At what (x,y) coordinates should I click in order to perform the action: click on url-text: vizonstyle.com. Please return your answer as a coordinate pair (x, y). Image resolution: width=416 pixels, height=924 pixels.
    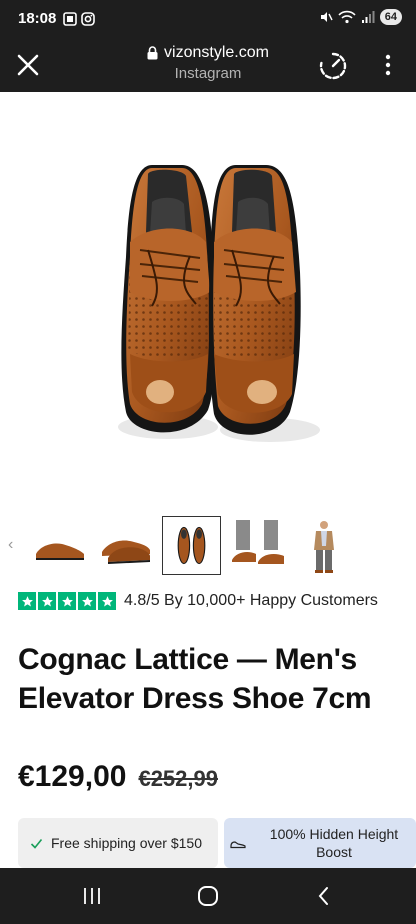
    Looking at the image, I should click on (216, 52).